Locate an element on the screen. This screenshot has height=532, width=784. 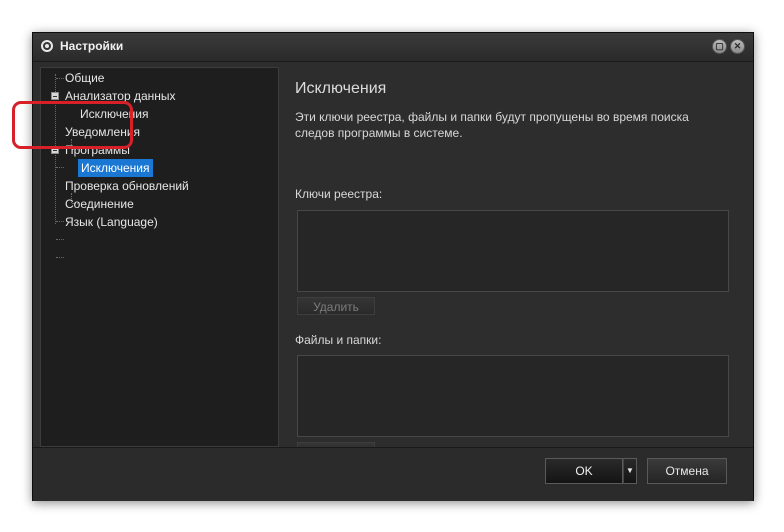
ok-dropdown-icon: ▼ is located at coordinates (630, 471).